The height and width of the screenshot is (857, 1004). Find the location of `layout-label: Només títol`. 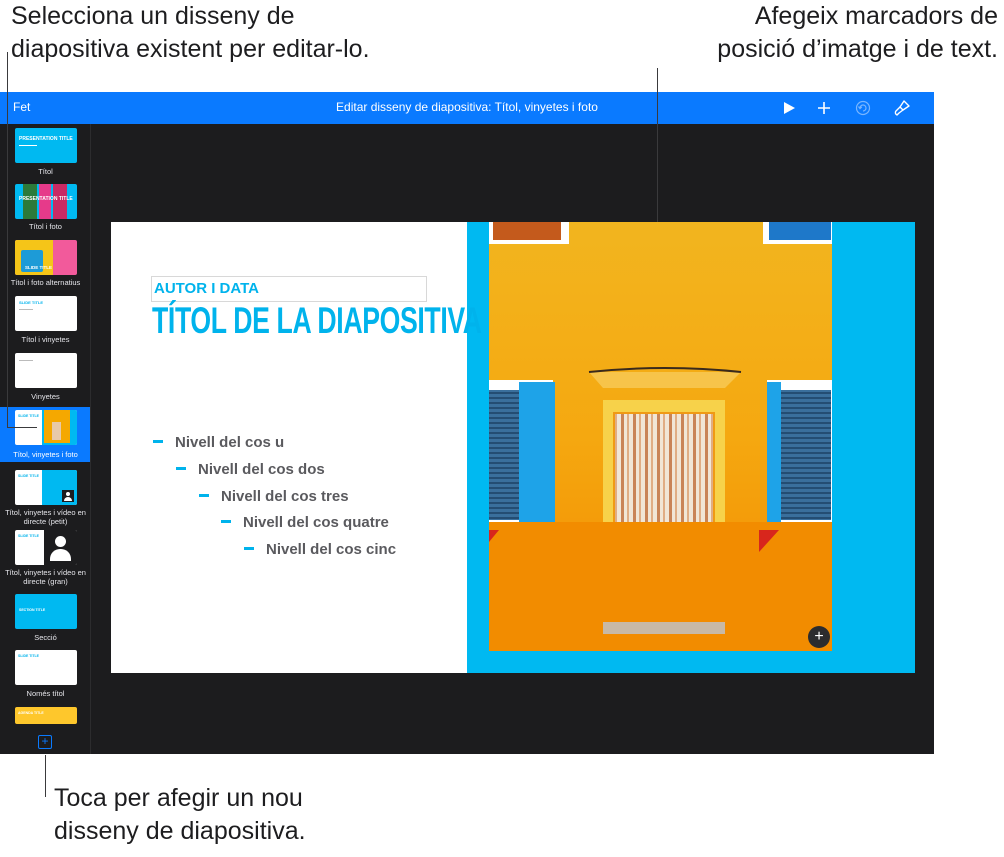

layout-label: Només títol is located at coordinates (45, 693).